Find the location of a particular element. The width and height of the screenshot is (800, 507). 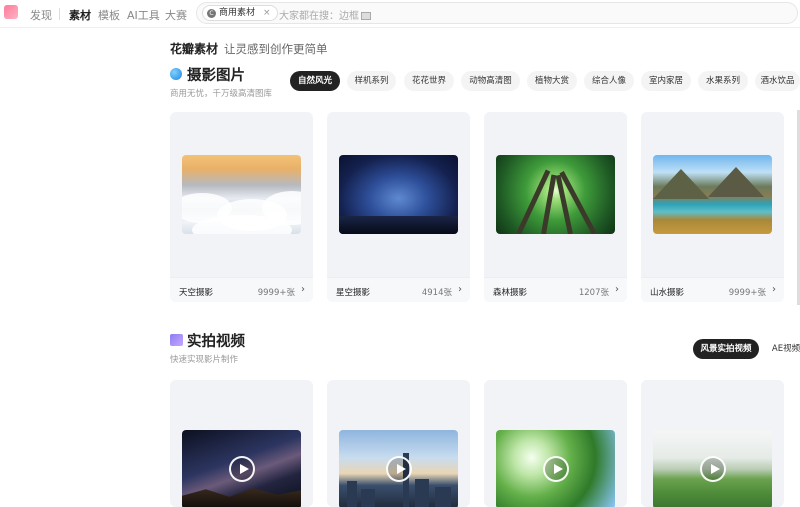

forest-photo is located at coordinates (555, 194).